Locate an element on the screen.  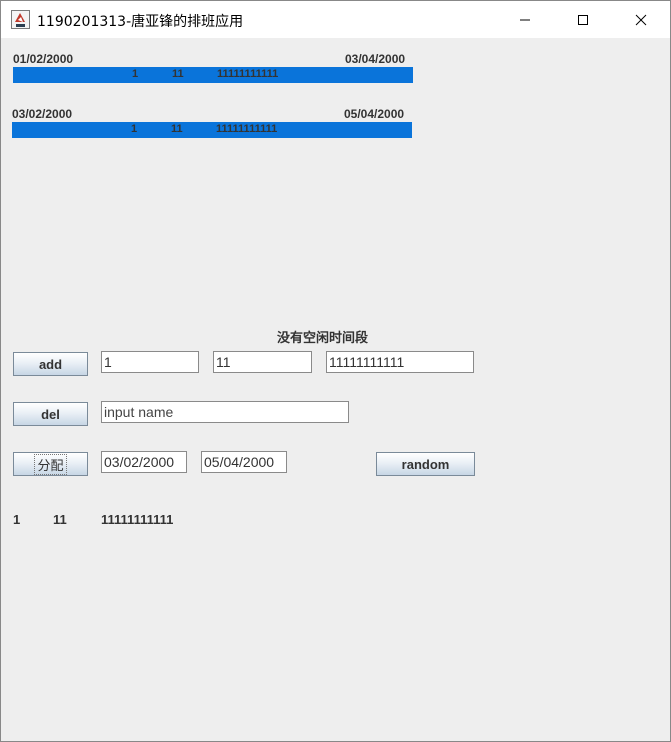
close-button is located at coordinates (641, 19).